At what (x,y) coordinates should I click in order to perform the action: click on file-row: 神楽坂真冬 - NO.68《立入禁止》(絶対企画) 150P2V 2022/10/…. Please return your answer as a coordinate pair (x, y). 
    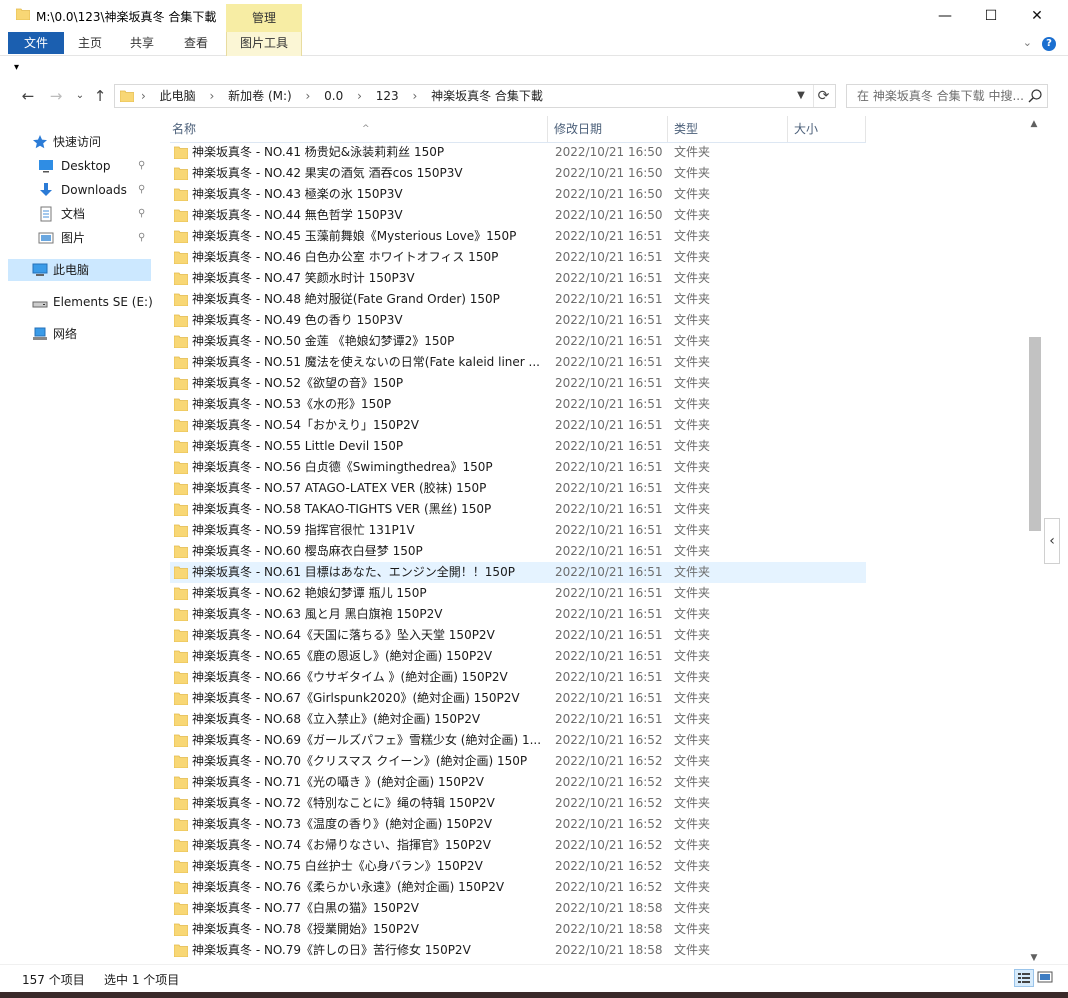
    Looking at the image, I should click on (518, 719).